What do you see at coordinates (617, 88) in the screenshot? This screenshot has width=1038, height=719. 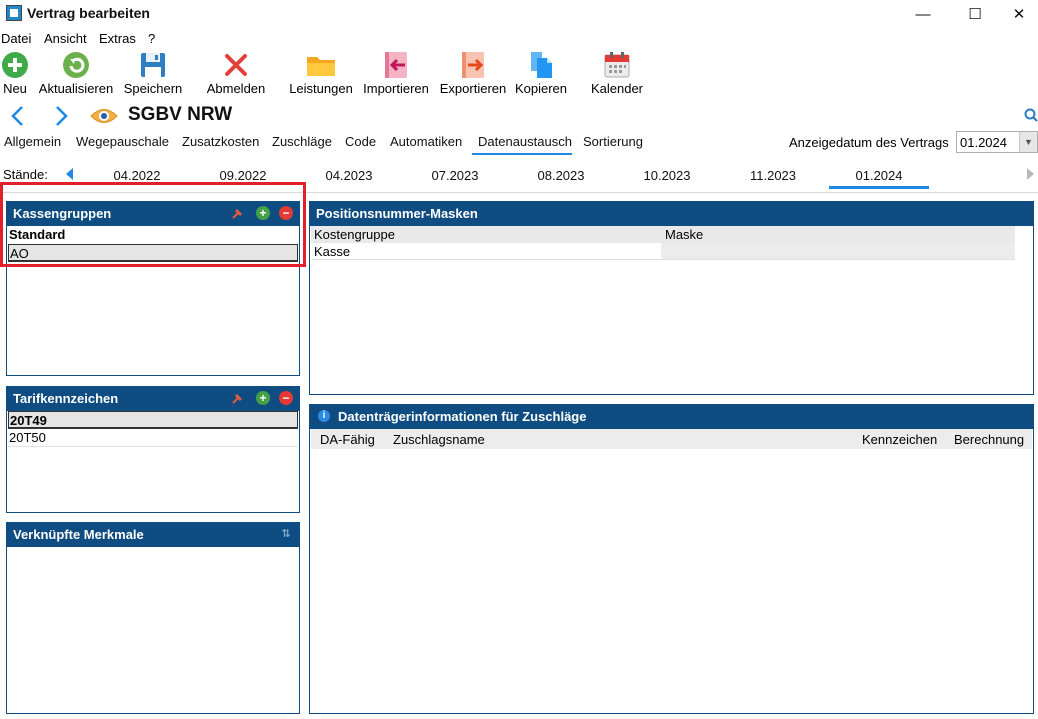 I see `calendar-button-label: Kalender` at bounding box center [617, 88].